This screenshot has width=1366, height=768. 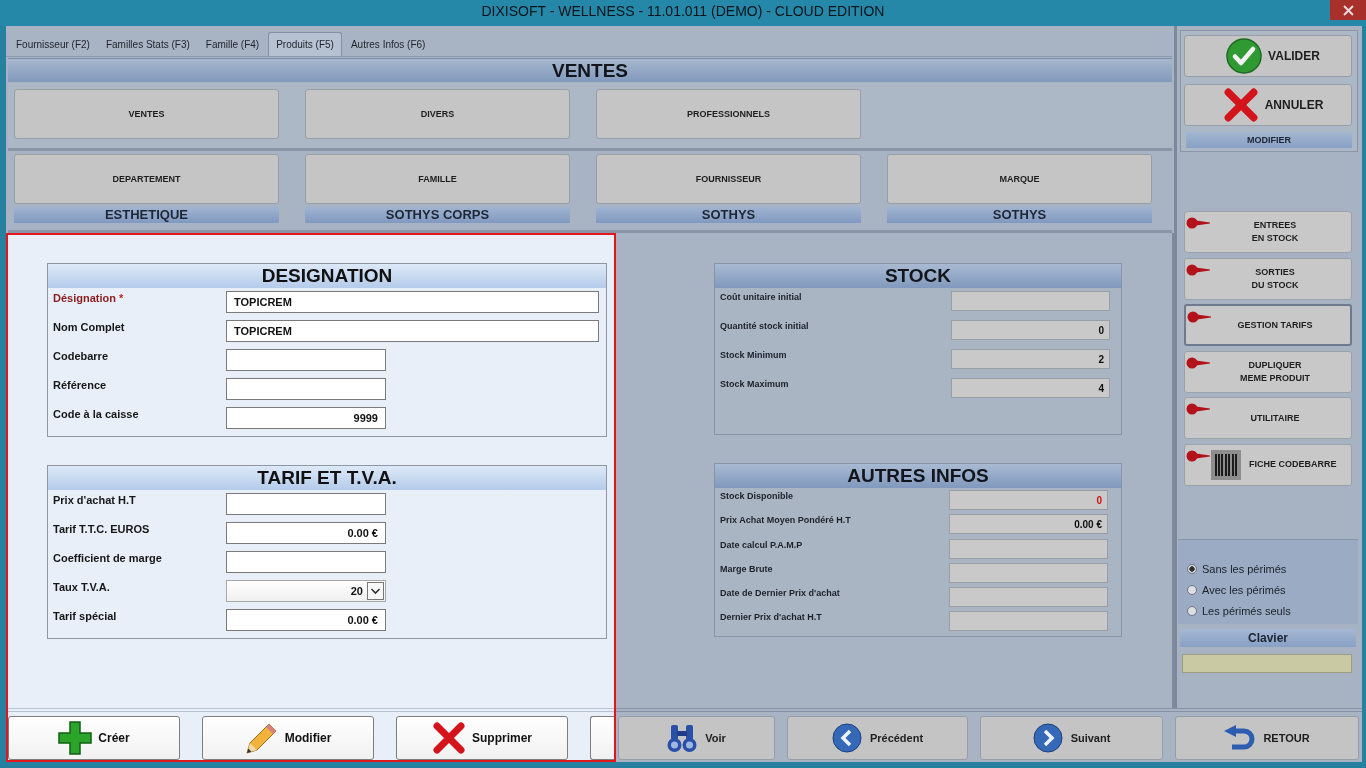 What do you see at coordinates (437, 114) in the screenshot?
I see `category-button: DIVERS` at bounding box center [437, 114].